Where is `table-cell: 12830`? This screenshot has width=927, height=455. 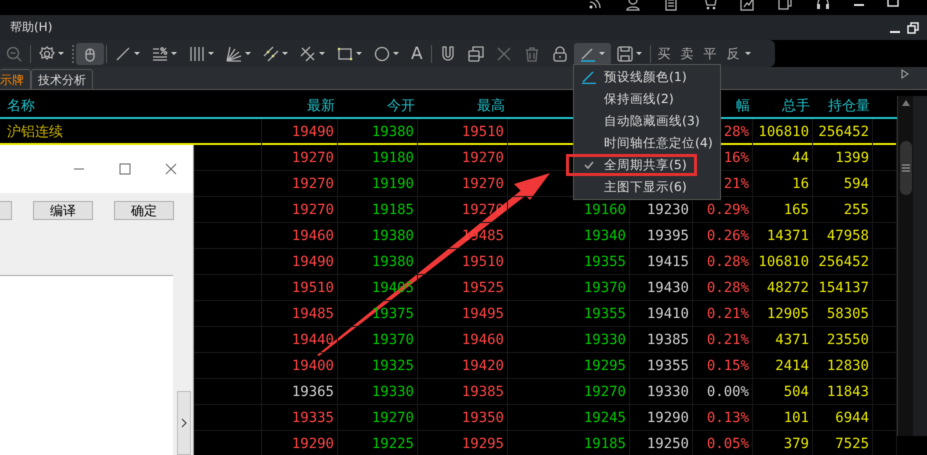 table-cell: 12830 is located at coordinates (847, 366).